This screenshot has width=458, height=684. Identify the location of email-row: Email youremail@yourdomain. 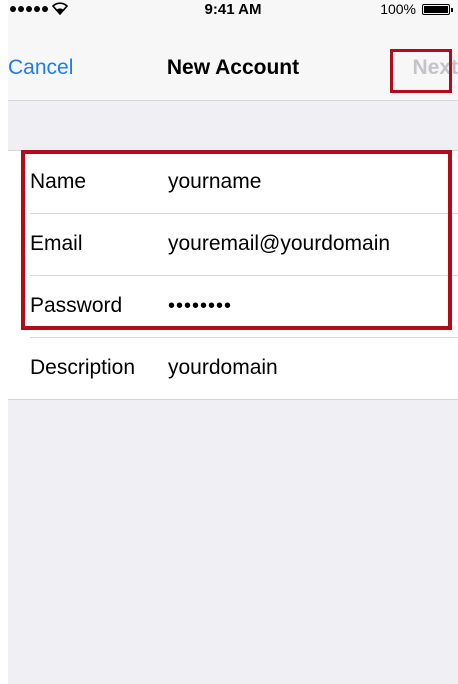
(233, 244).